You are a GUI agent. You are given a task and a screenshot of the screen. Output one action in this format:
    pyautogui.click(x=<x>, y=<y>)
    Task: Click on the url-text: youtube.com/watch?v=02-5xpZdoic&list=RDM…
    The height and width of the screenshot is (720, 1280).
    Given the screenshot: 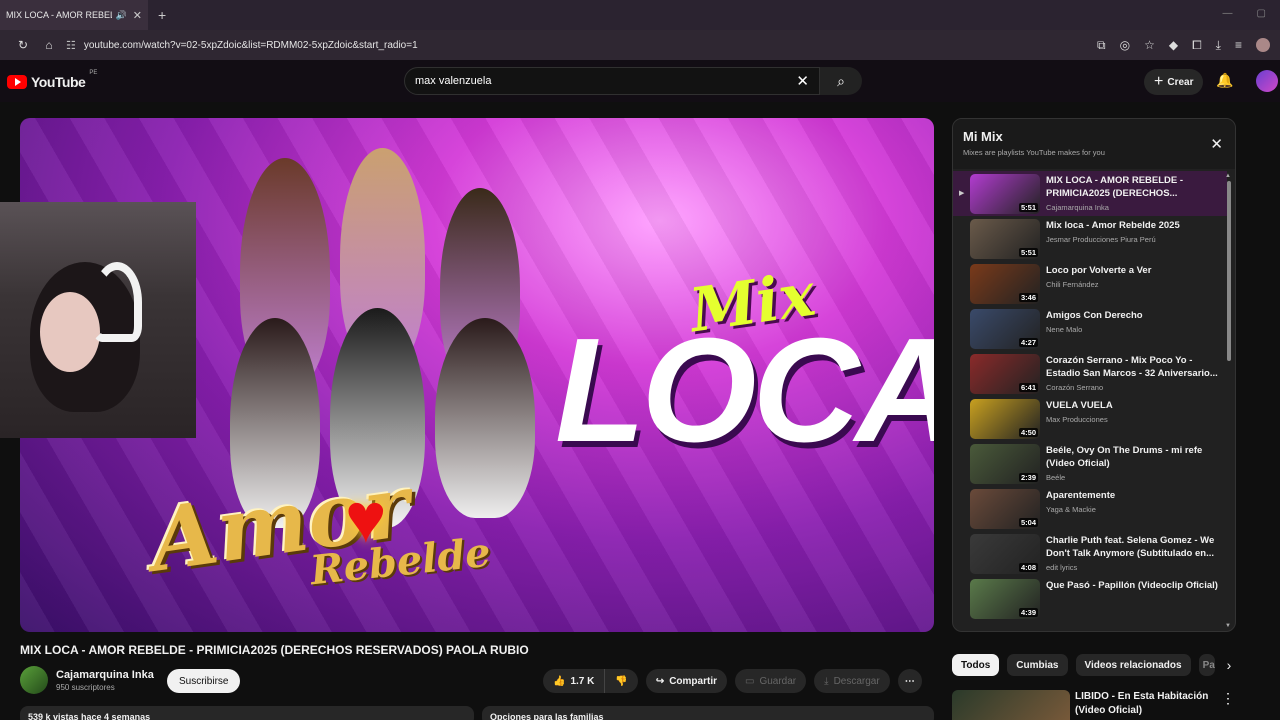 What is the action you would take?
    pyautogui.click(x=250, y=45)
    